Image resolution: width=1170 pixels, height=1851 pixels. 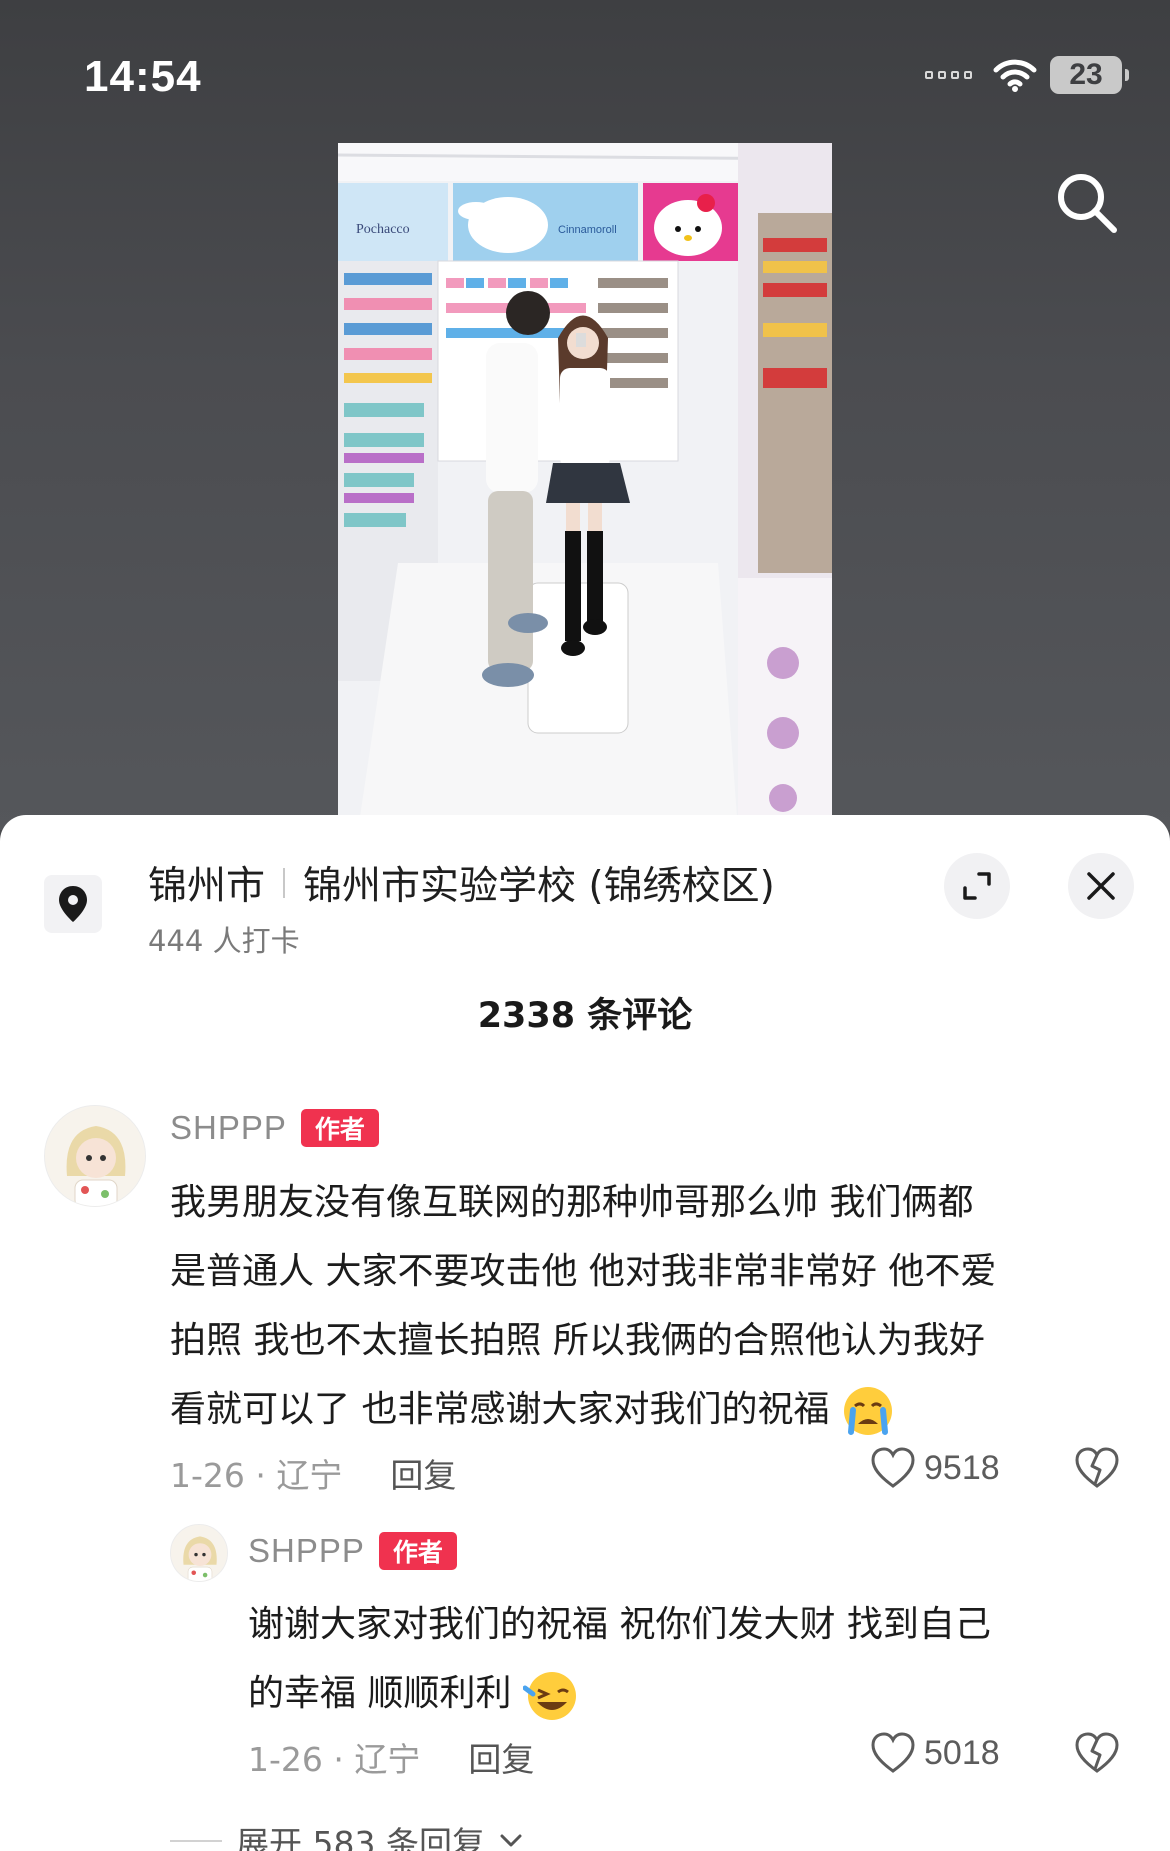 I want to click on like-button: 5018, so click(x=935, y=1753).